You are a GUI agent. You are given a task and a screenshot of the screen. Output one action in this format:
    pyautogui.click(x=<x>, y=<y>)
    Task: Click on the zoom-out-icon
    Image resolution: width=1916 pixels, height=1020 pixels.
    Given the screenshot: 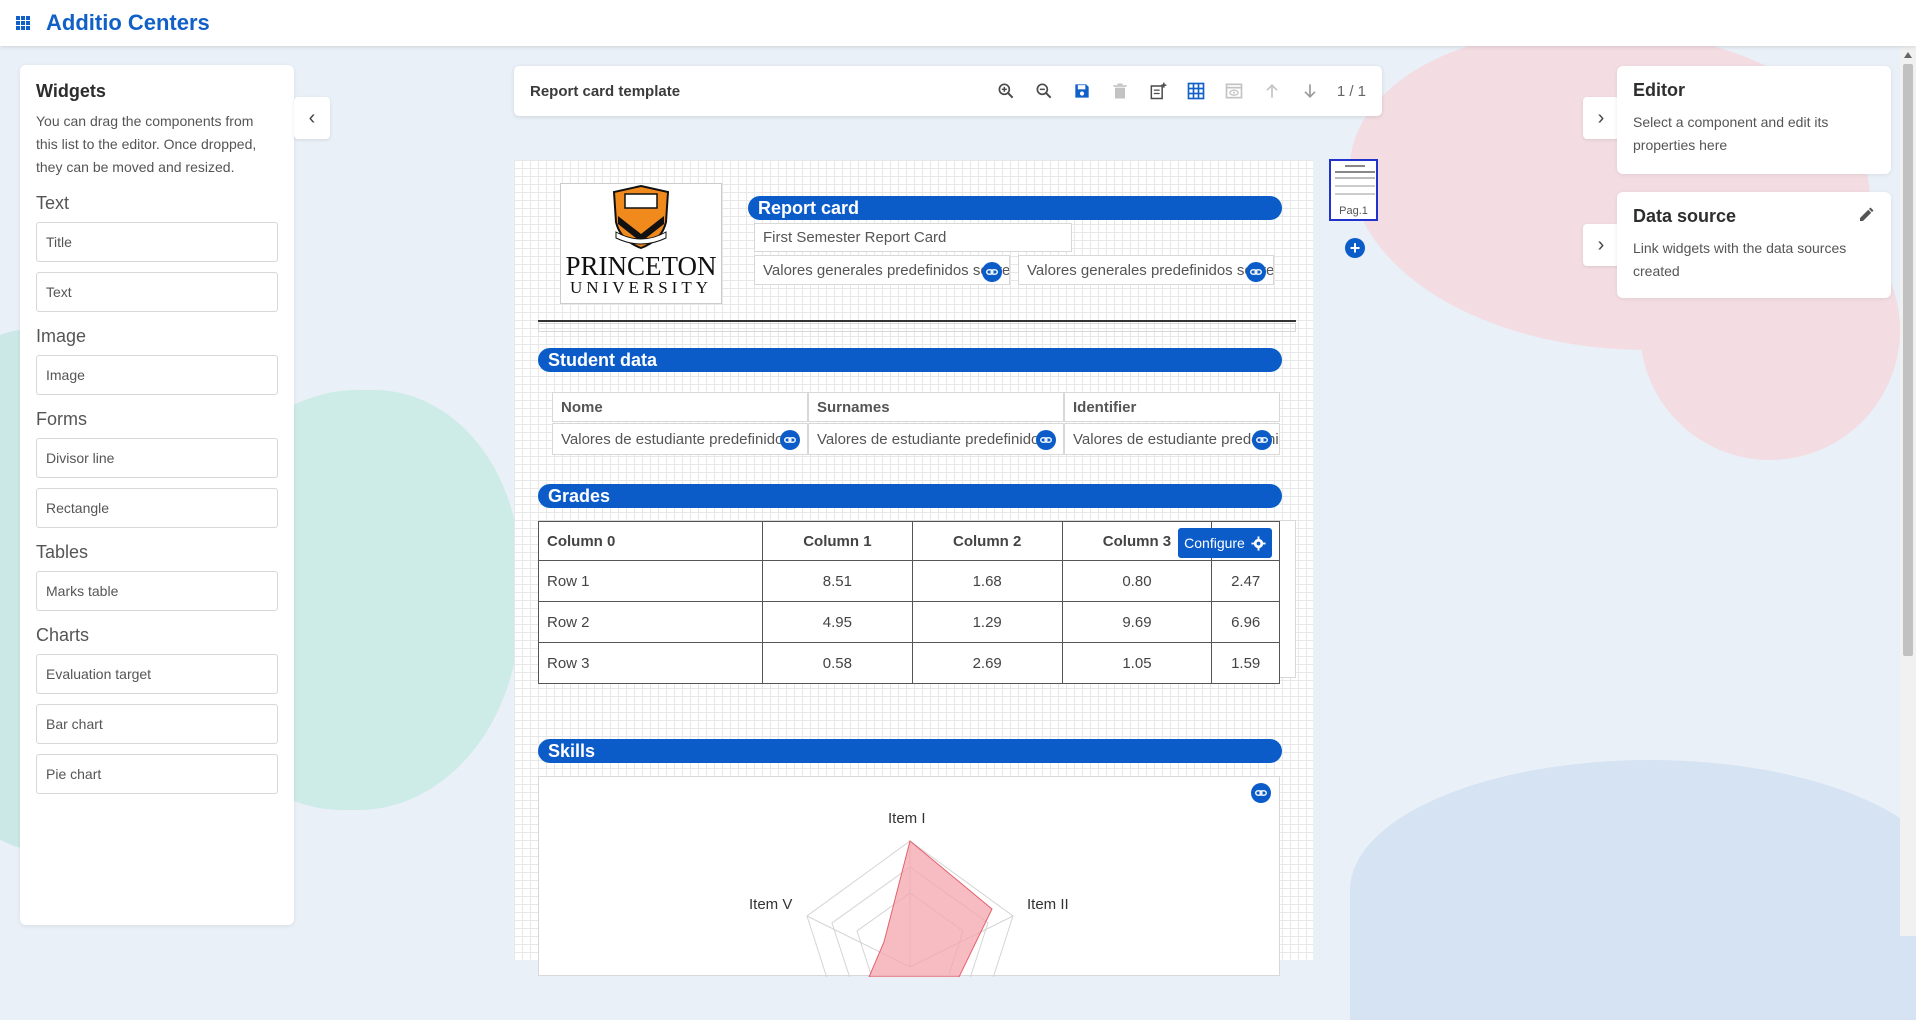 What is the action you would take?
    pyautogui.click(x=1044, y=91)
    